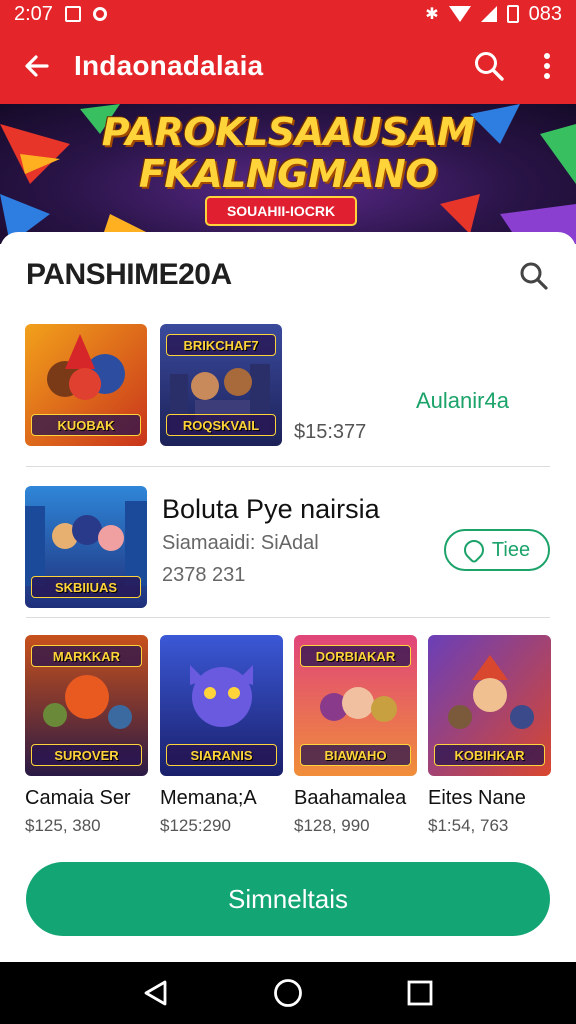  Describe the element at coordinates (86, 755) in the screenshot. I see `game-title-label: SUROVER` at that location.